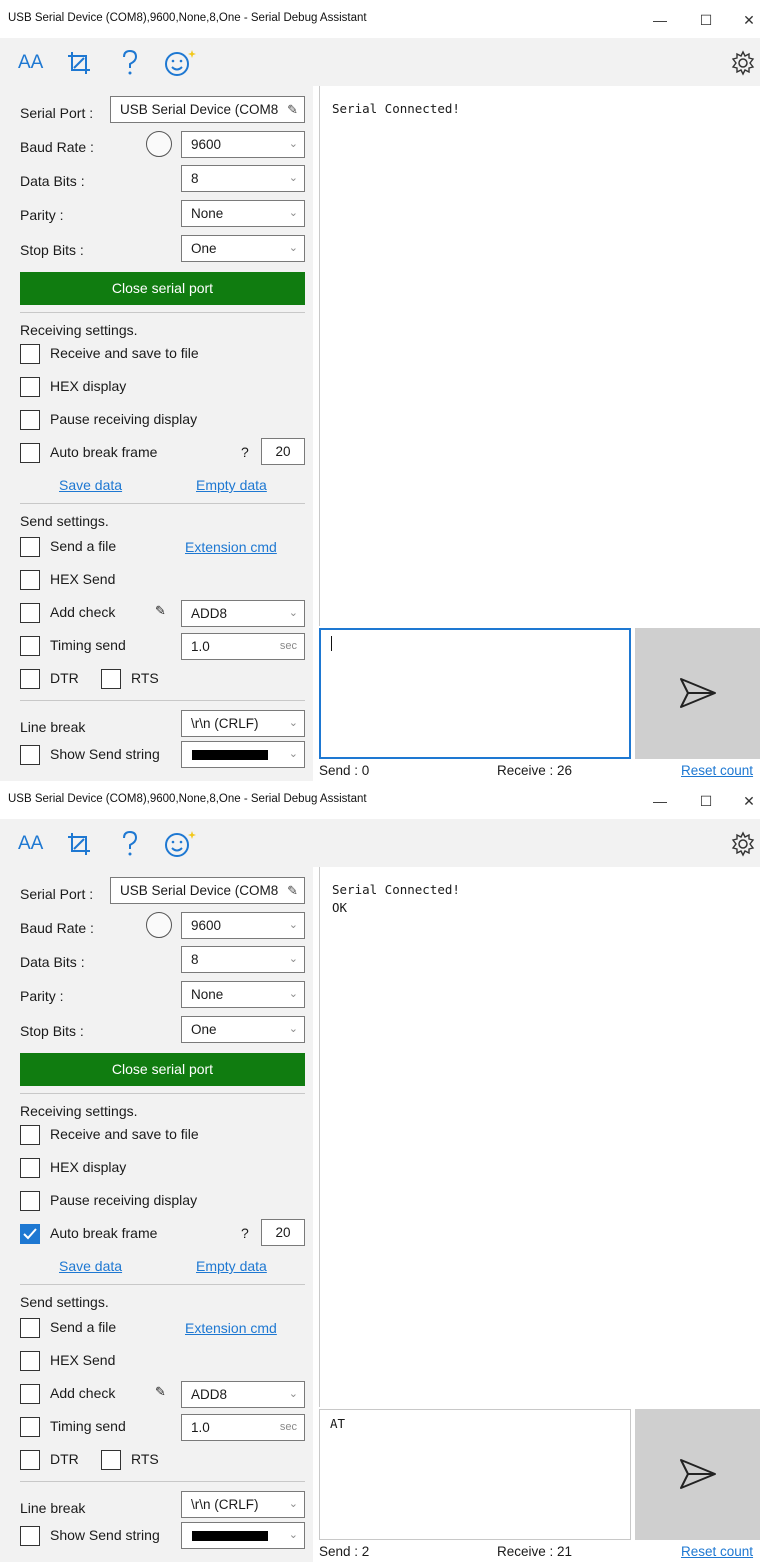 This screenshot has width=760, height=1562. What do you see at coordinates (145, 678) in the screenshot?
I see `rts-label: RTS` at bounding box center [145, 678].